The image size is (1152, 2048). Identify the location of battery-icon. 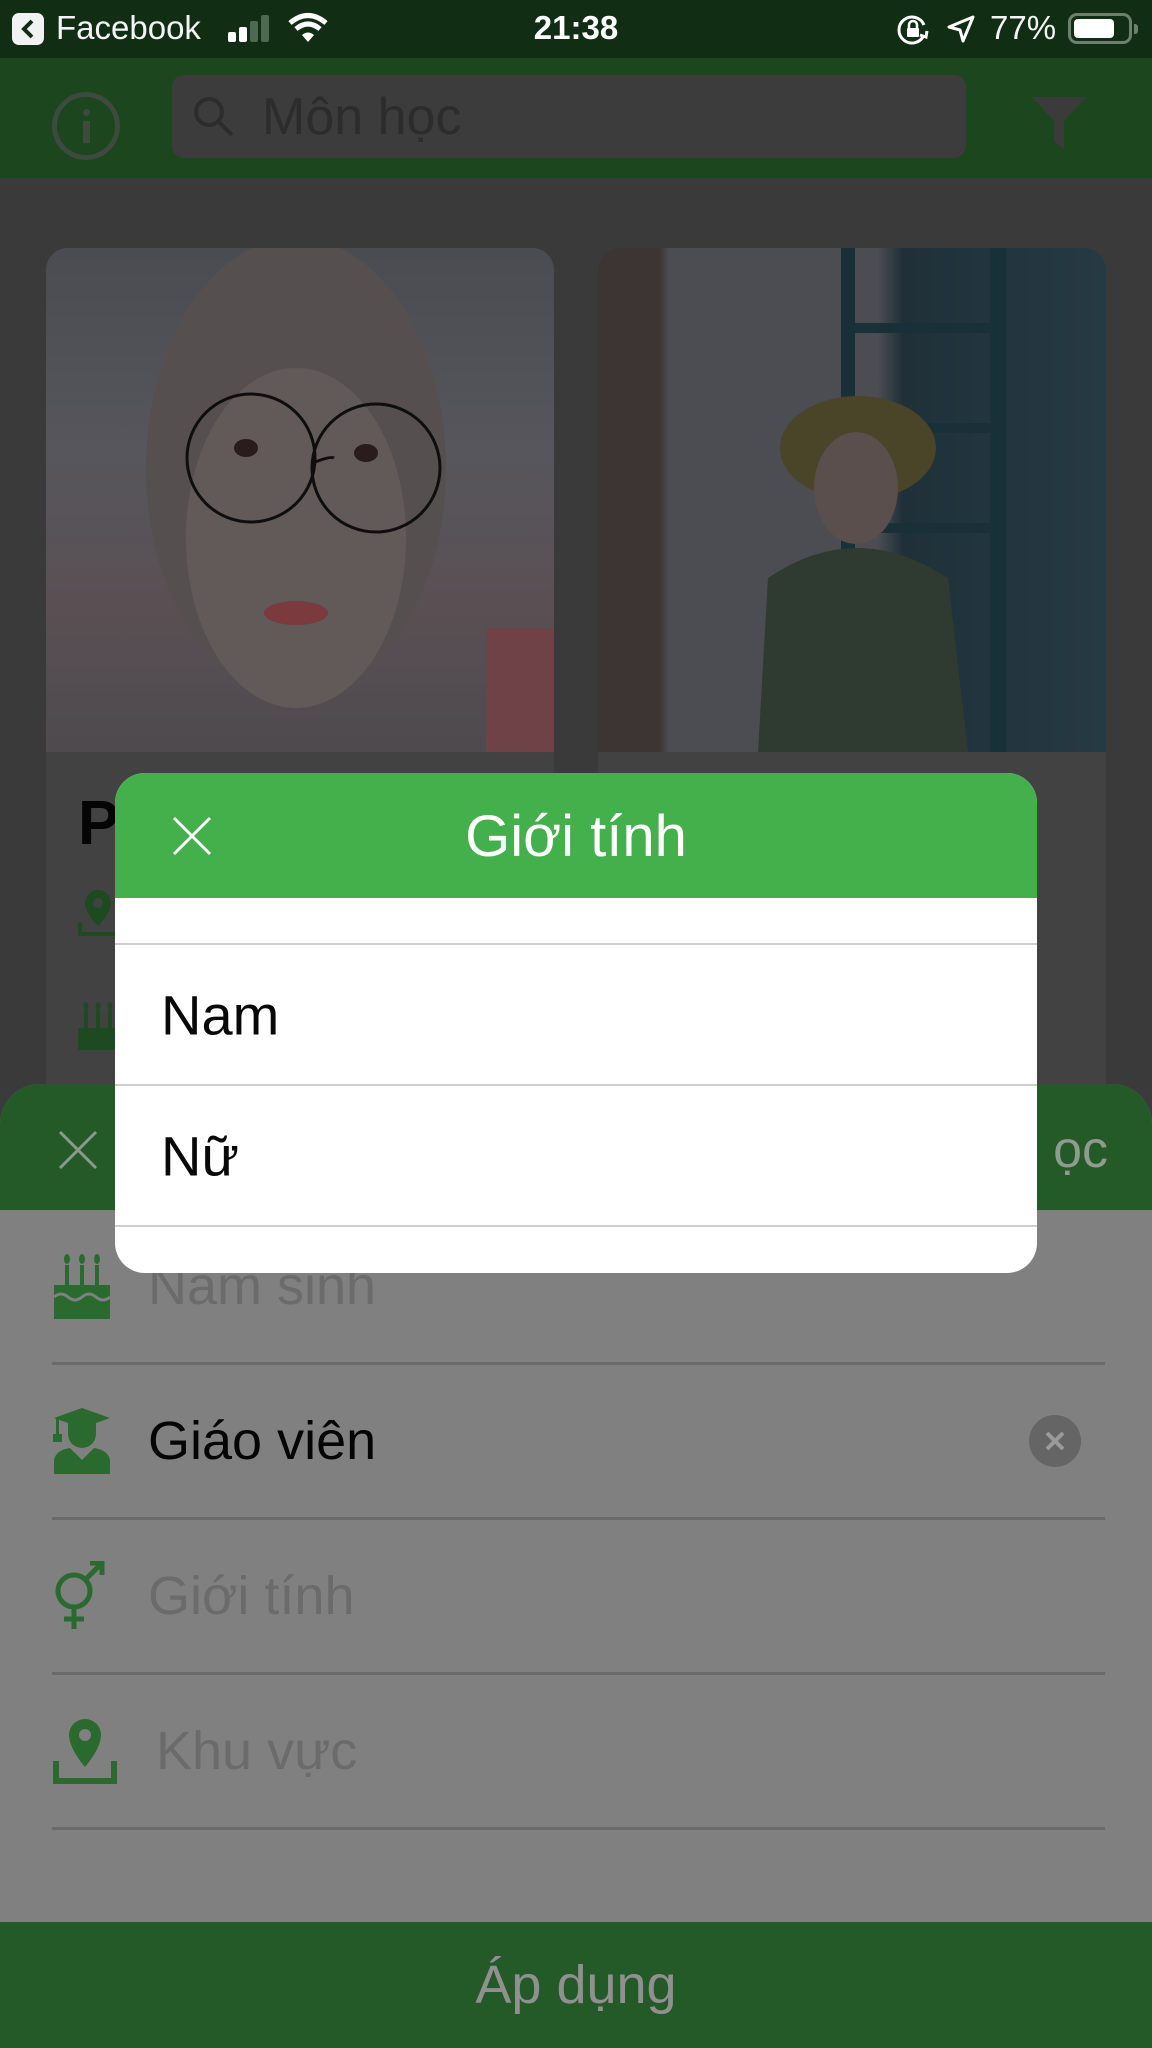
(1100, 28).